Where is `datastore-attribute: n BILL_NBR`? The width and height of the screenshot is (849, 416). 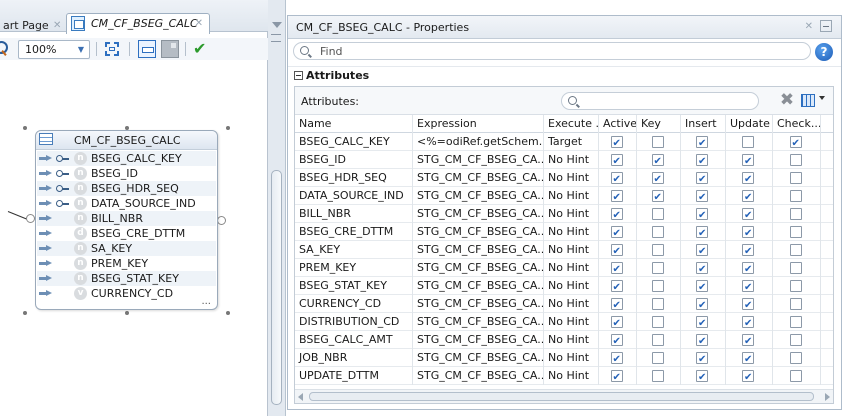 datastore-attribute: n BILL_NBR is located at coordinates (126, 218).